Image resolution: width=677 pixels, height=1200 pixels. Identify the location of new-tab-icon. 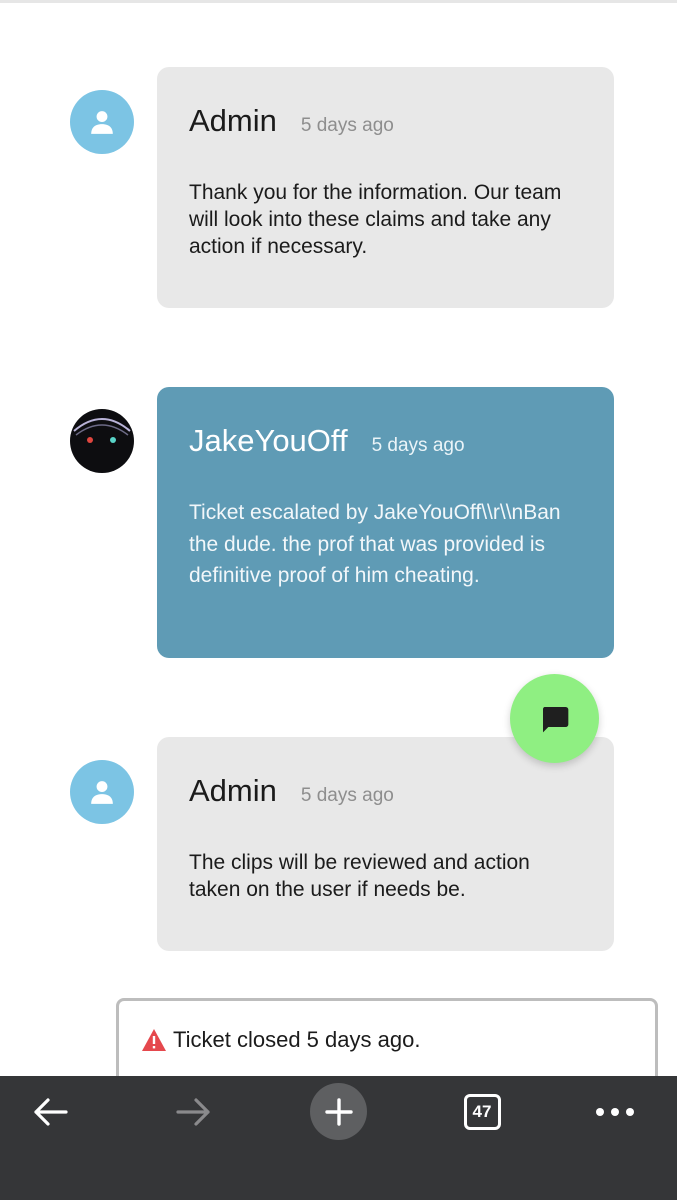
(338, 1111).